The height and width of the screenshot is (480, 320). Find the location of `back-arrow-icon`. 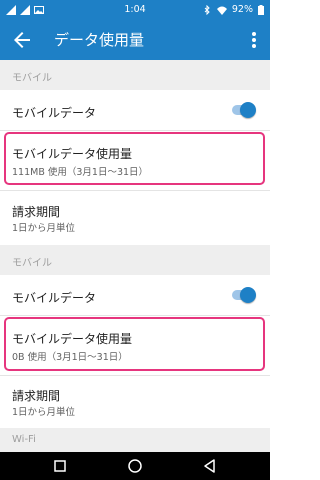

back-arrow-icon is located at coordinates (22, 40).